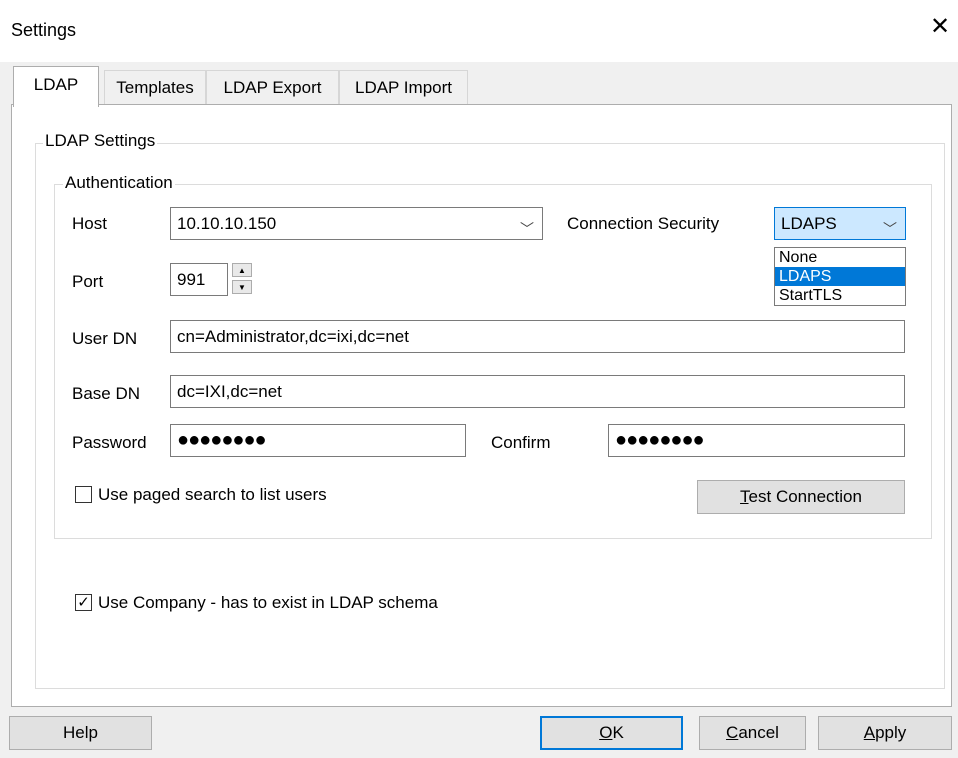 The width and height of the screenshot is (958, 758). Describe the element at coordinates (44, 30) in the screenshot. I see `window-title: Settings` at that location.